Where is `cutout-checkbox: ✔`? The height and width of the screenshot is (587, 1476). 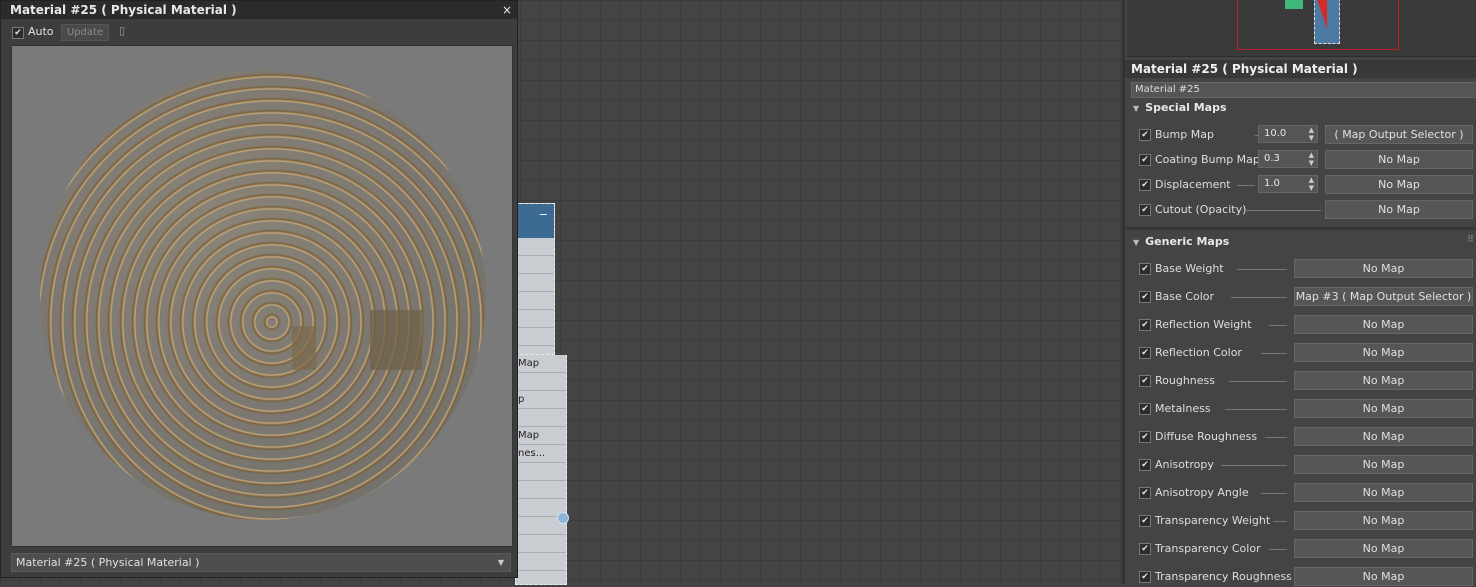 cutout-checkbox: ✔ is located at coordinates (1145, 210).